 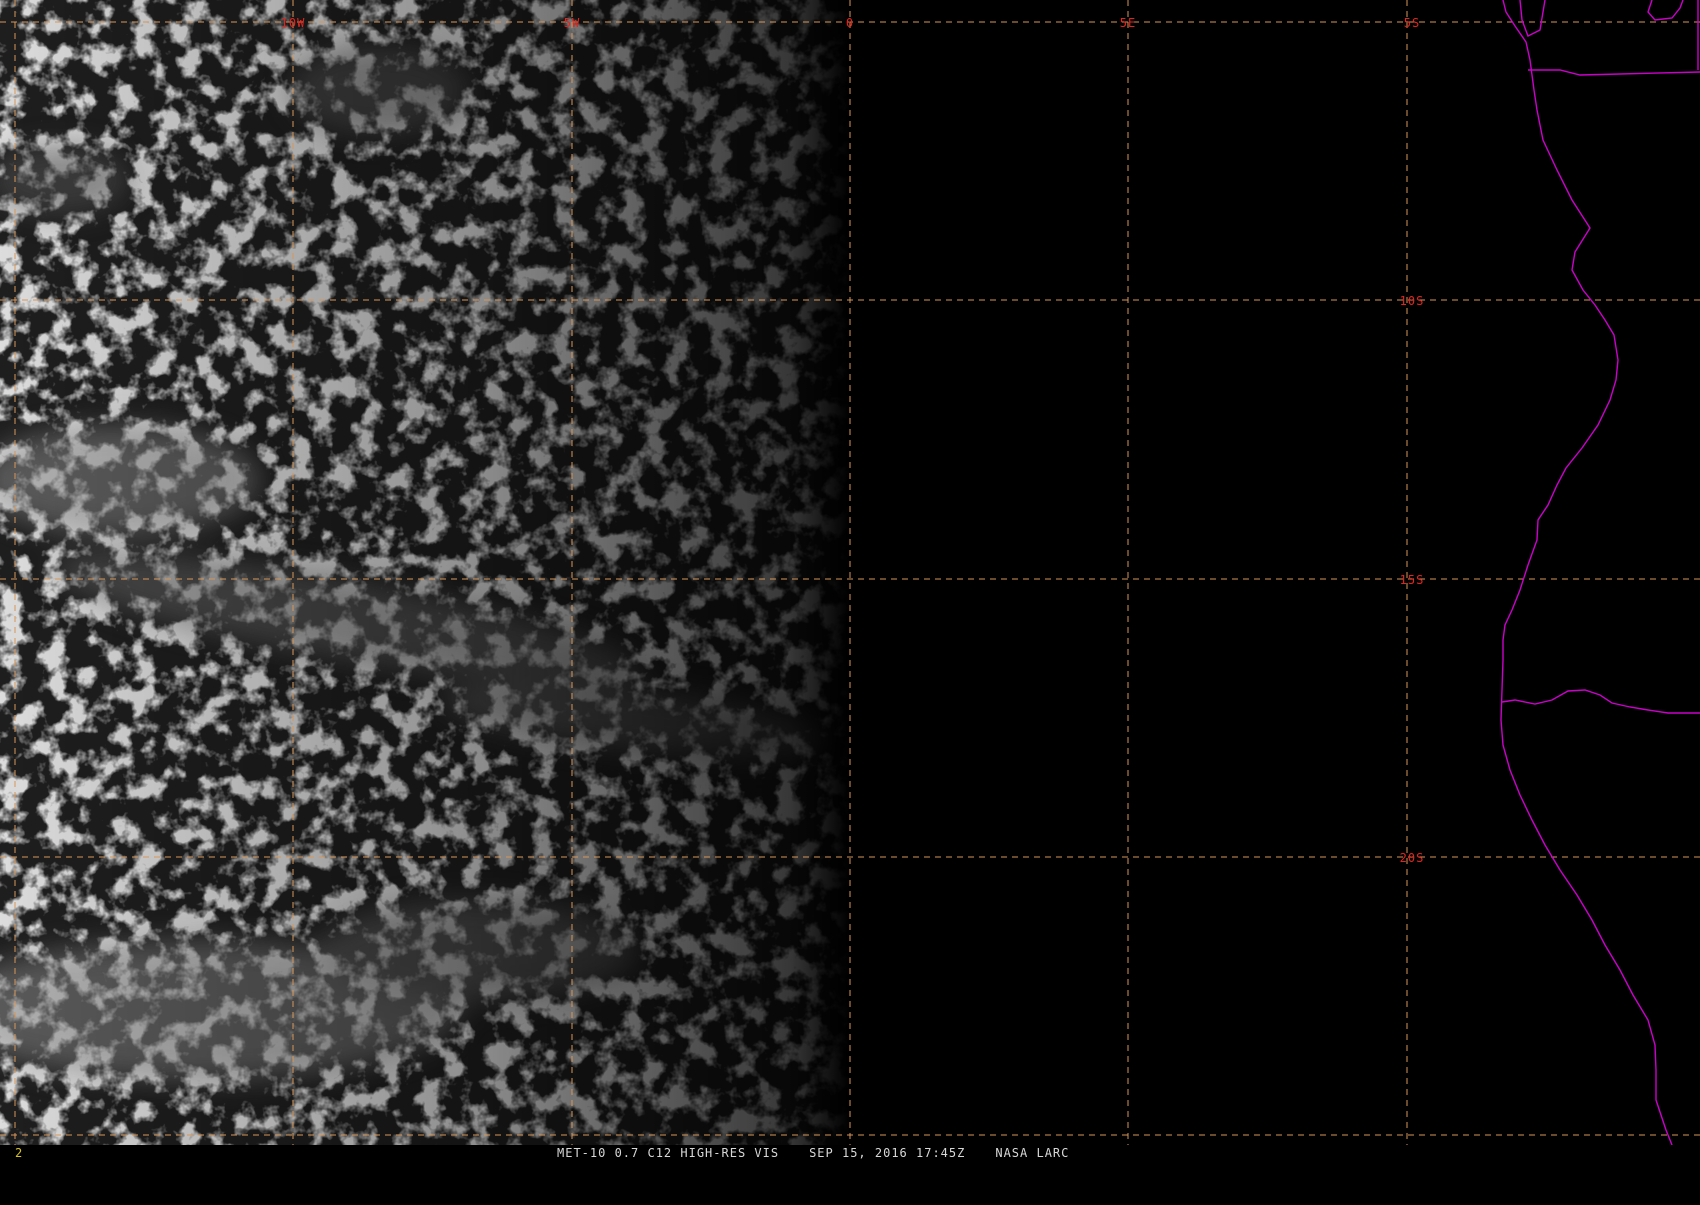 What do you see at coordinates (293, 23) in the screenshot?
I see `longitude-label: 10W` at bounding box center [293, 23].